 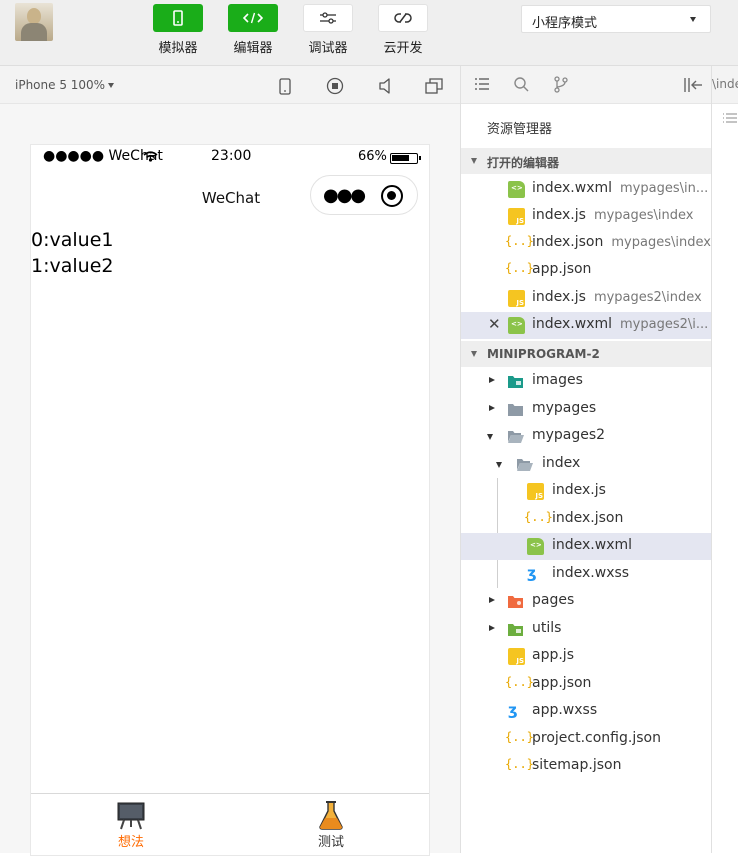 I want to click on editor-tab: \inde, so click(x=725, y=85).